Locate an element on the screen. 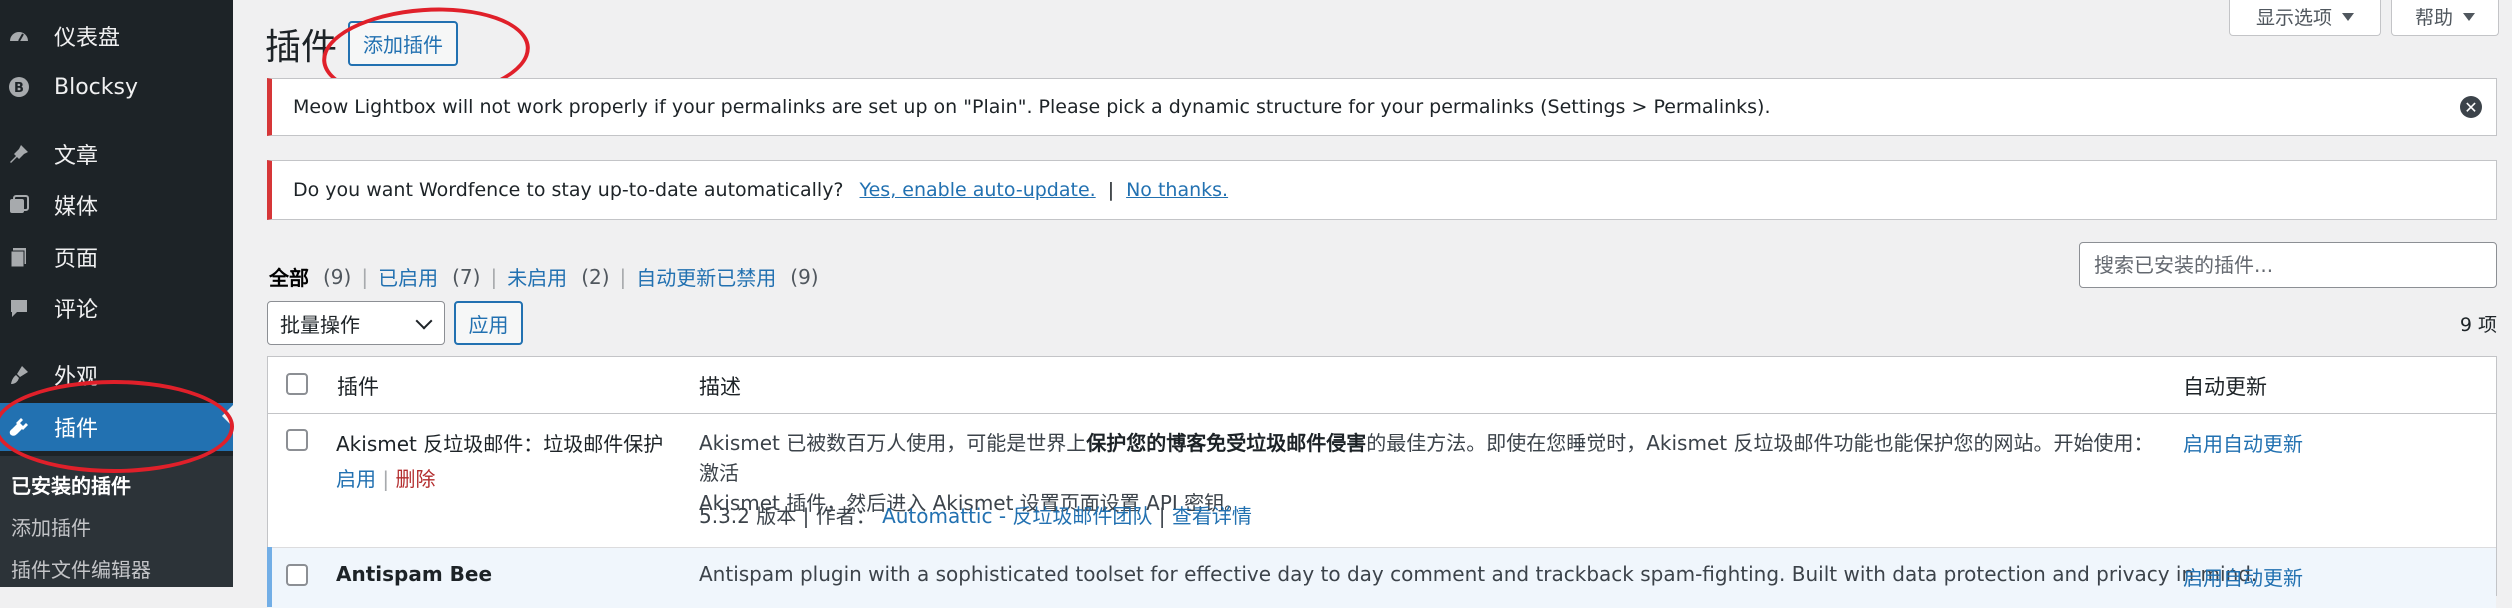  description-text: Akismet 已被数百万人使用，可能是世界上 is located at coordinates (893, 443).